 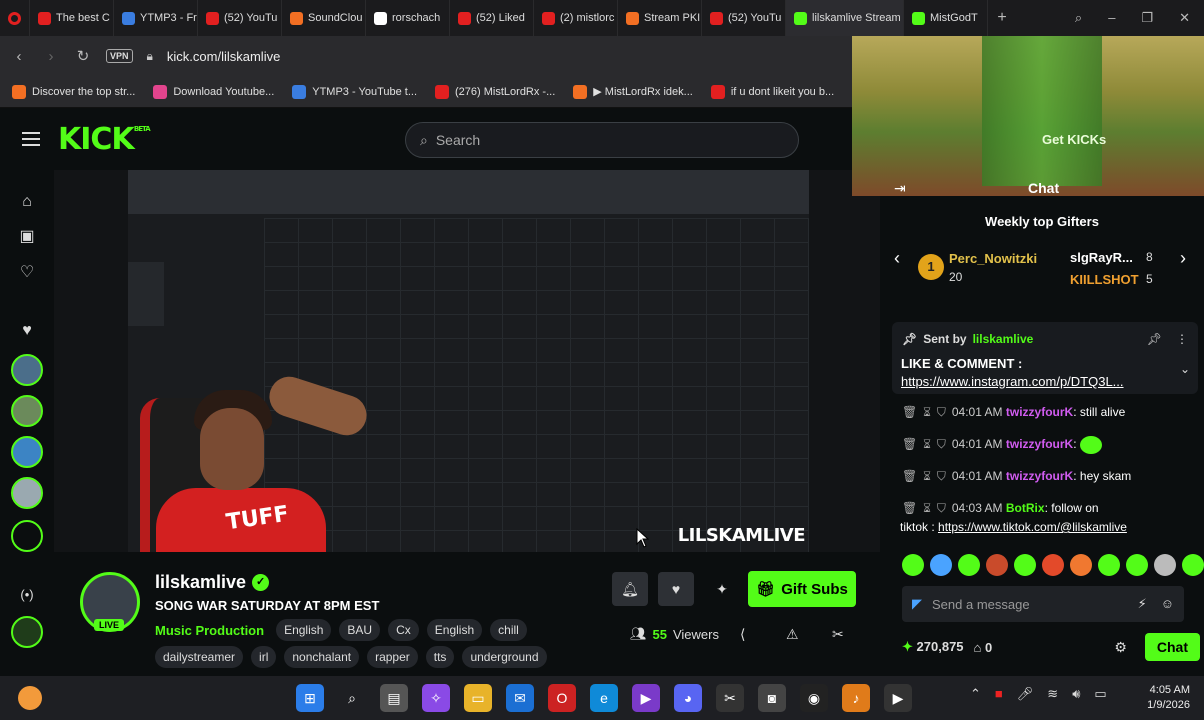 What do you see at coordinates (1172, 647) in the screenshot?
I see `send-chat-button: Chat` at bounding box center [1172, 647].